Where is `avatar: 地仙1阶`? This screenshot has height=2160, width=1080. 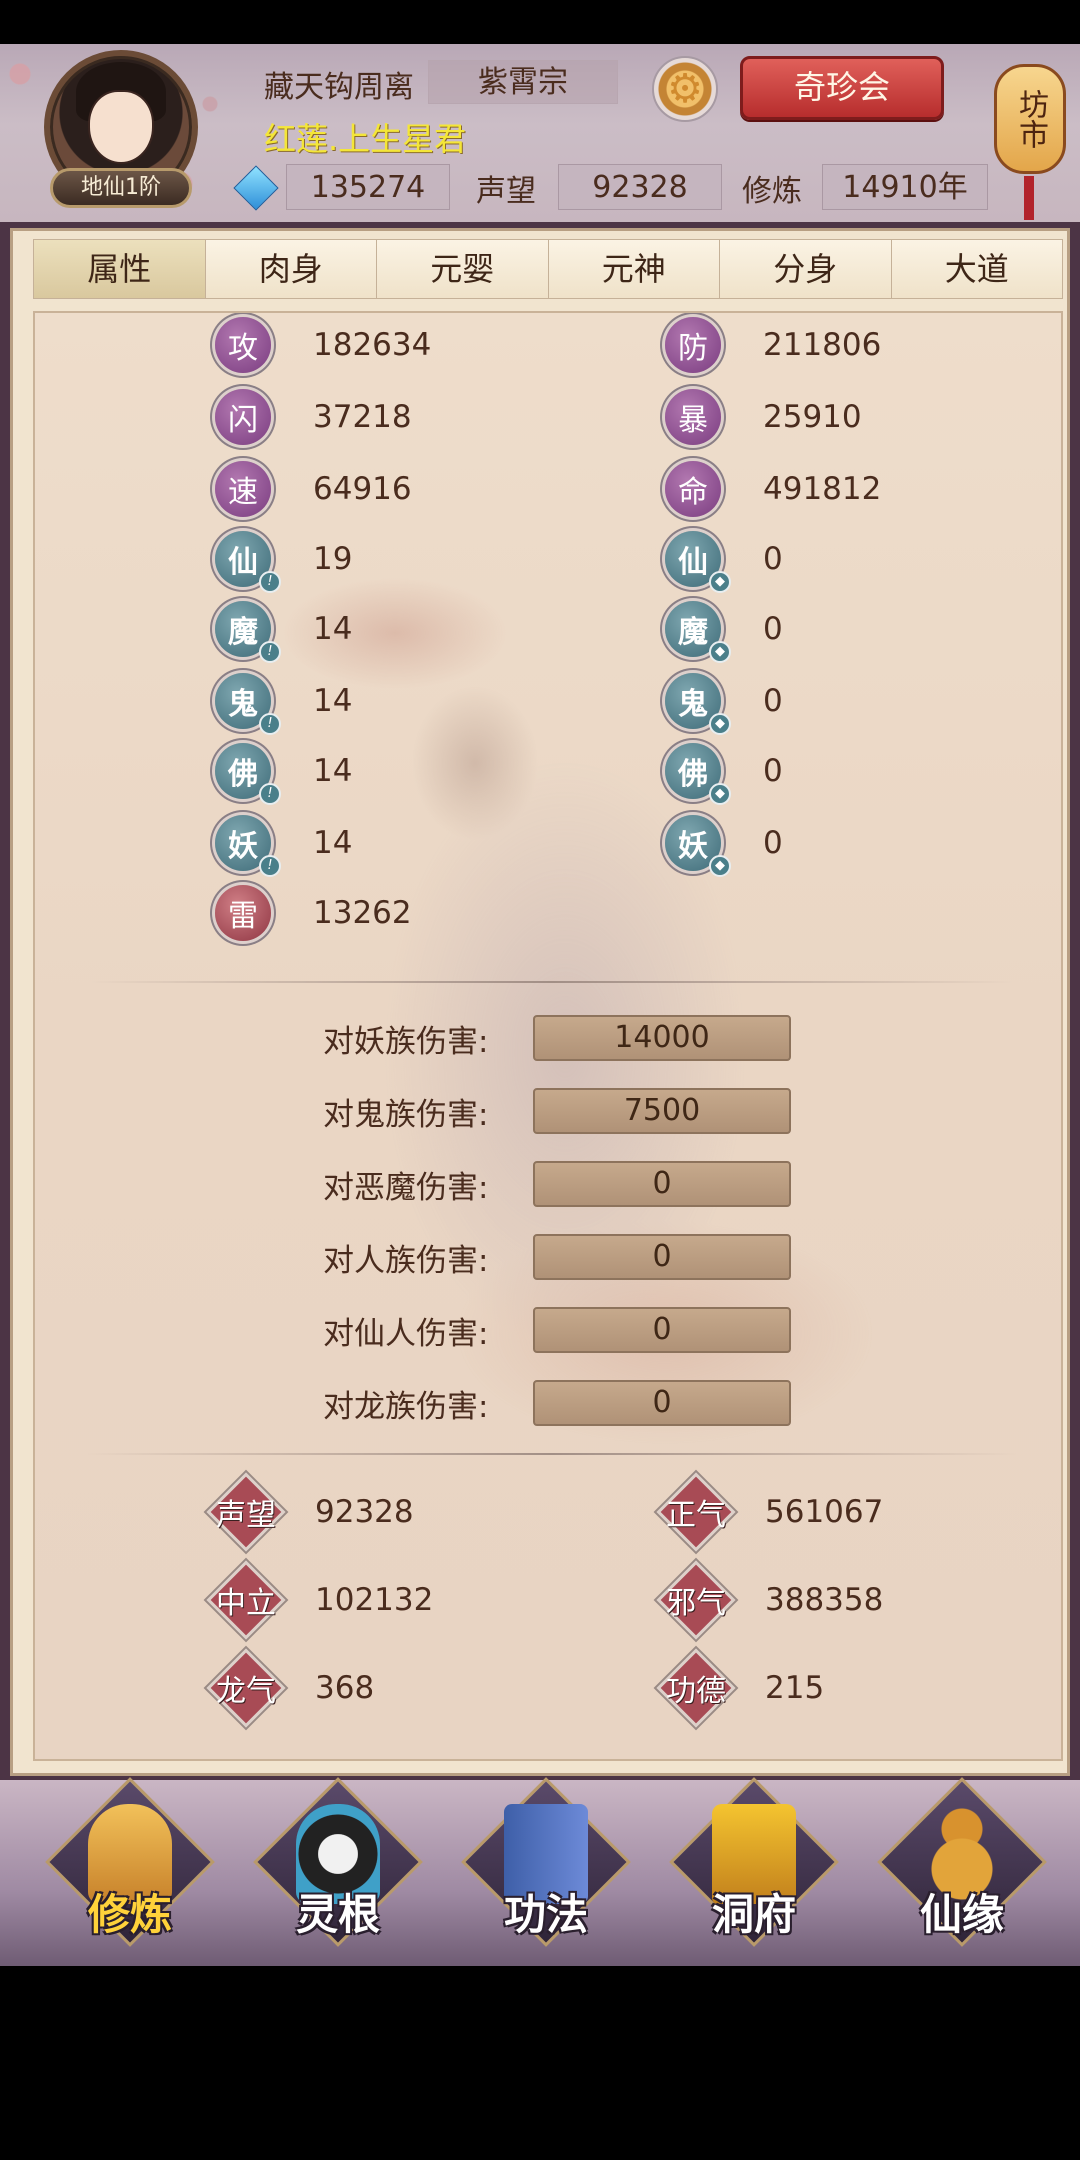
avatar: 地仙1阶 is located at coordinates (121, 135).